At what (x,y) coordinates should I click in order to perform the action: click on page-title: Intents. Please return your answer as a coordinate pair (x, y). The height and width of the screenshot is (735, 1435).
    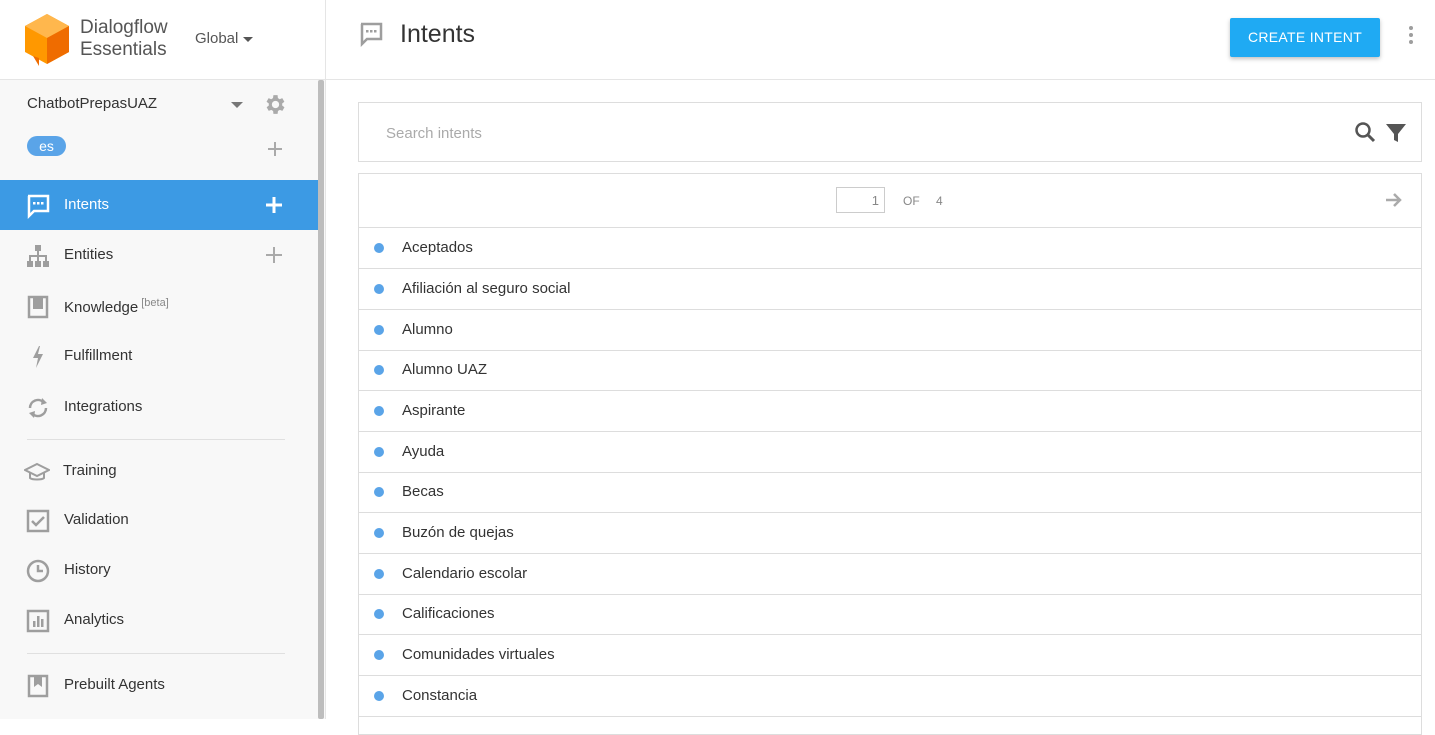
    Looking at the image, I should click on (438, 34).